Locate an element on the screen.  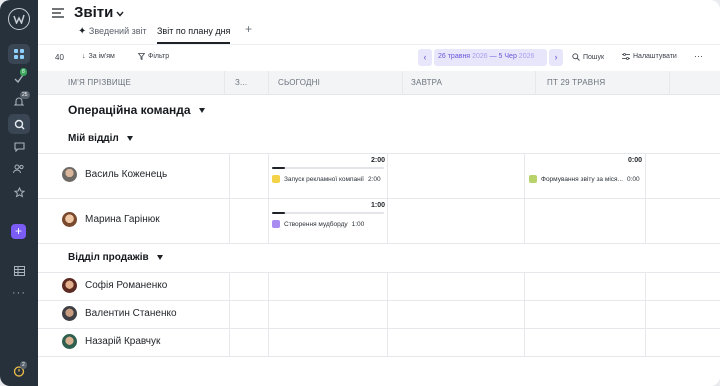
next-period-button: › is located at coordinates (556, 57).